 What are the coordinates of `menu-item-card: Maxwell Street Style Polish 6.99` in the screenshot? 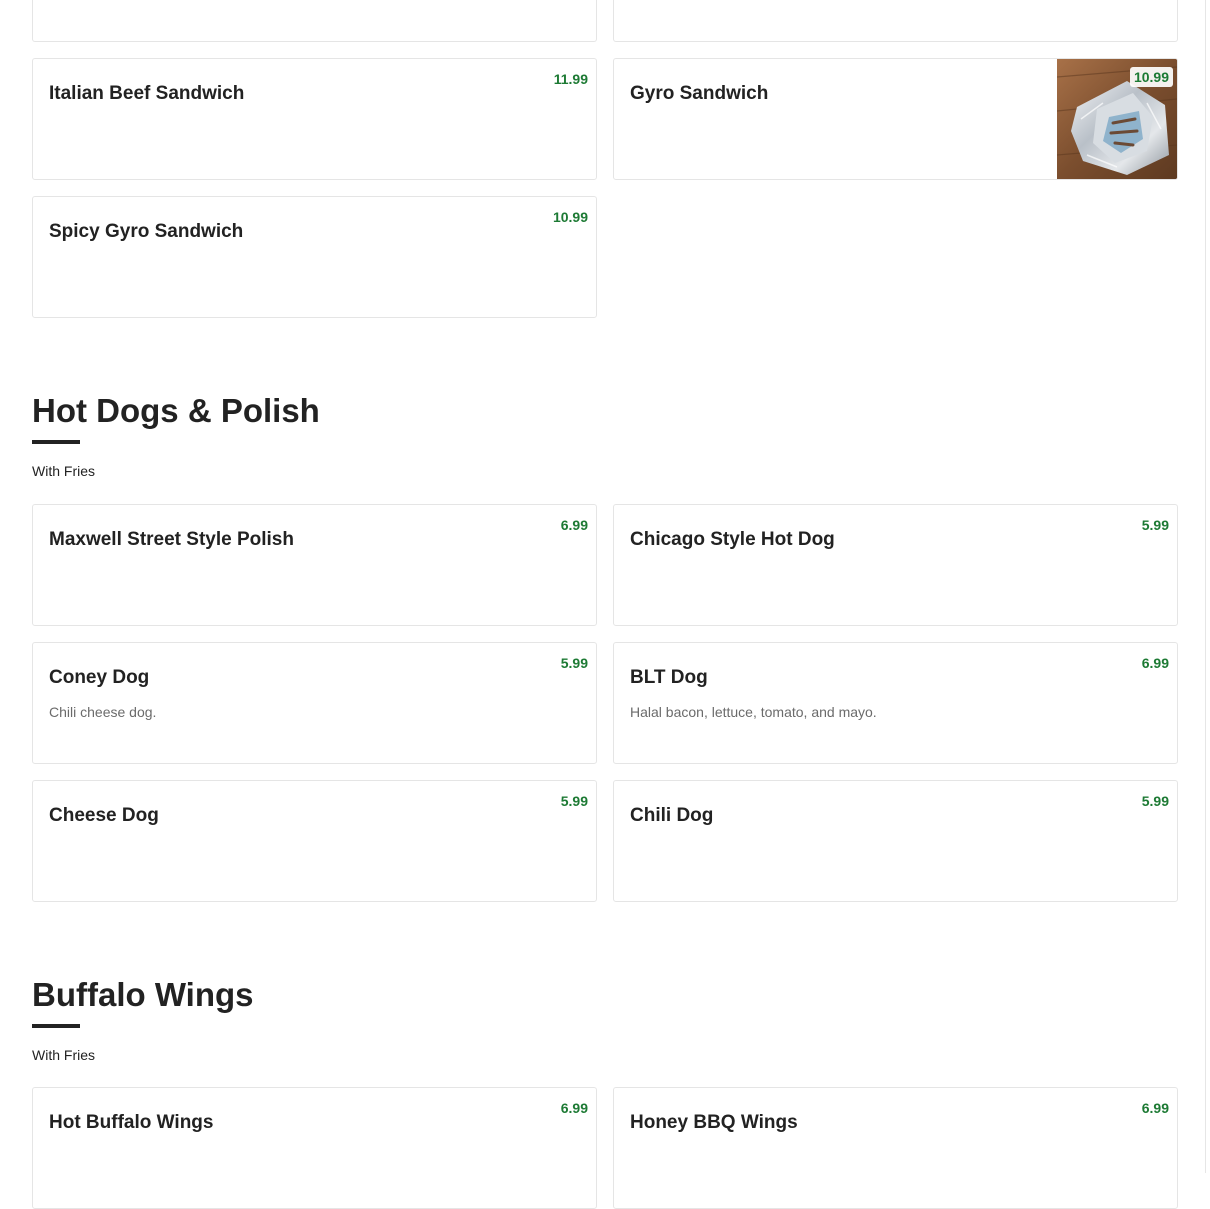 It's located at (314, 565).